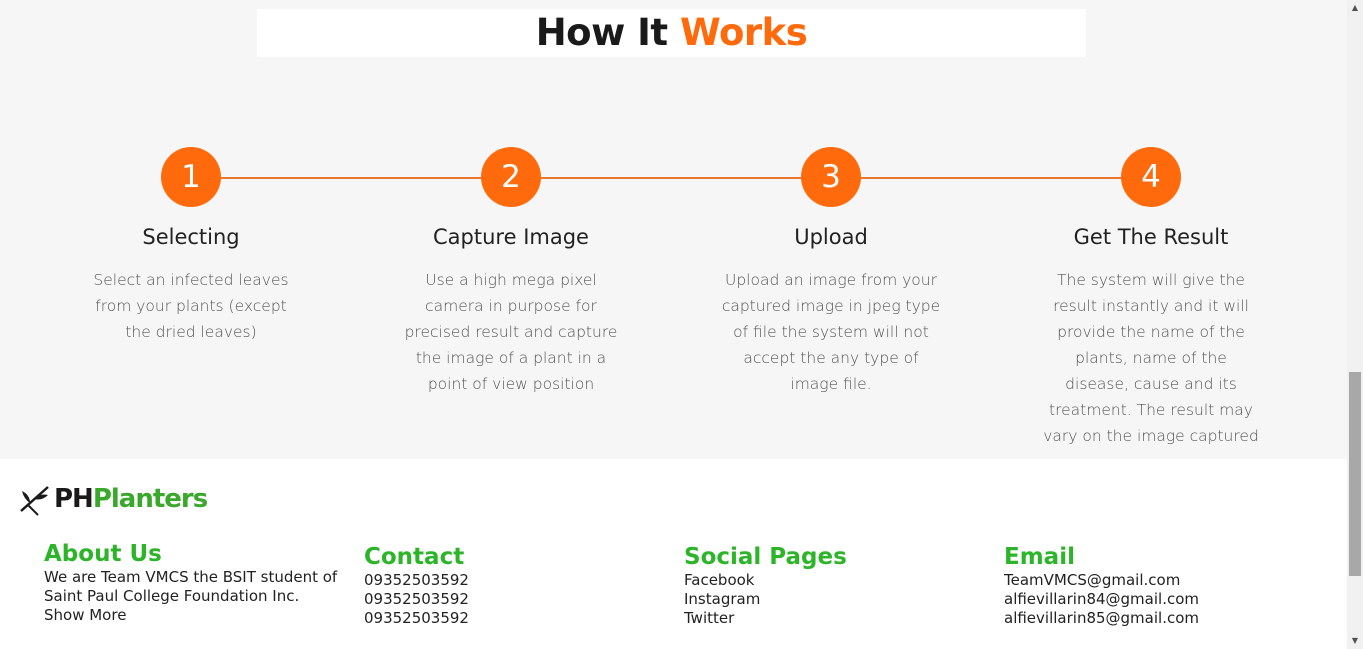 The width and height of the screenshot is (1363, 649). What do you see at coordinates (103, 554) in the screenshot?
I see `about-heading: About Us` at bounding box center [103, 554].